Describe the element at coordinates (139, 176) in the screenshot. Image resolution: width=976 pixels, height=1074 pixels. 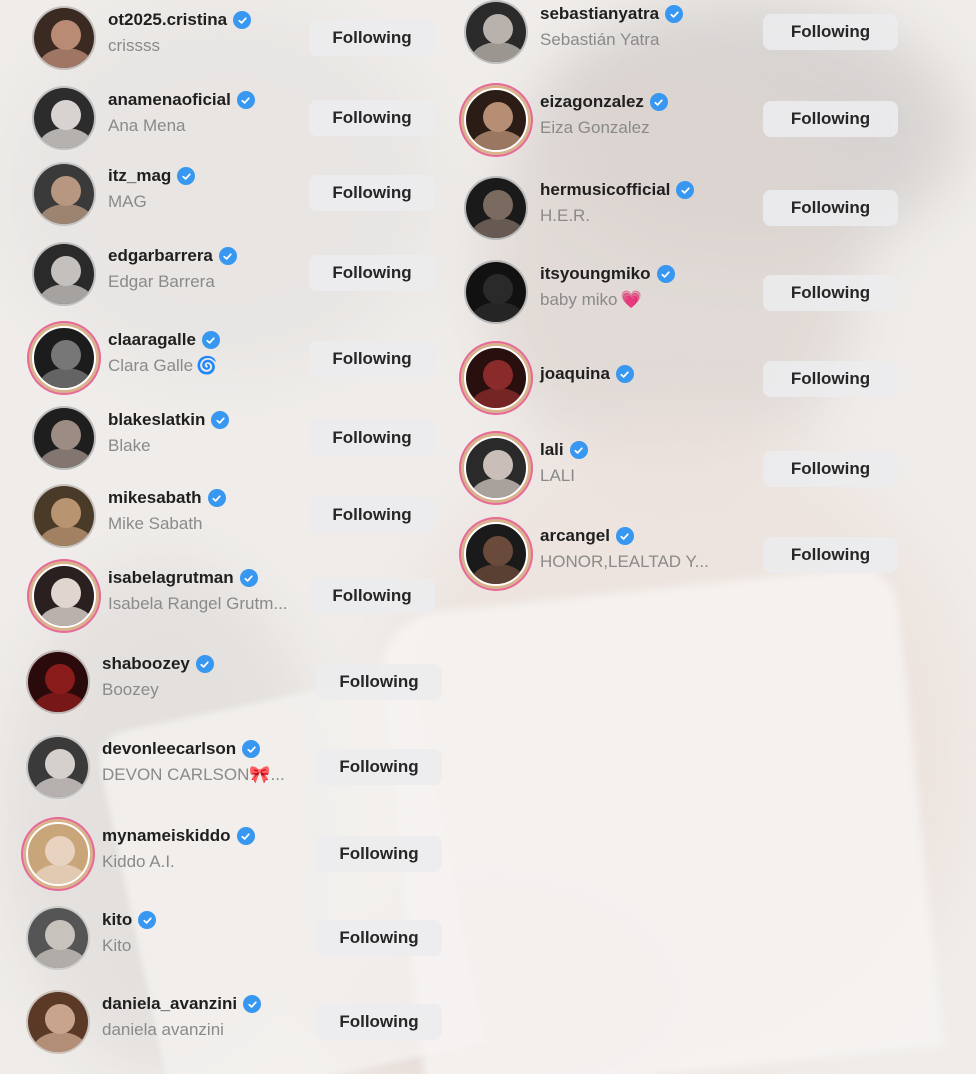
I see `username: itz_mag` at that location.